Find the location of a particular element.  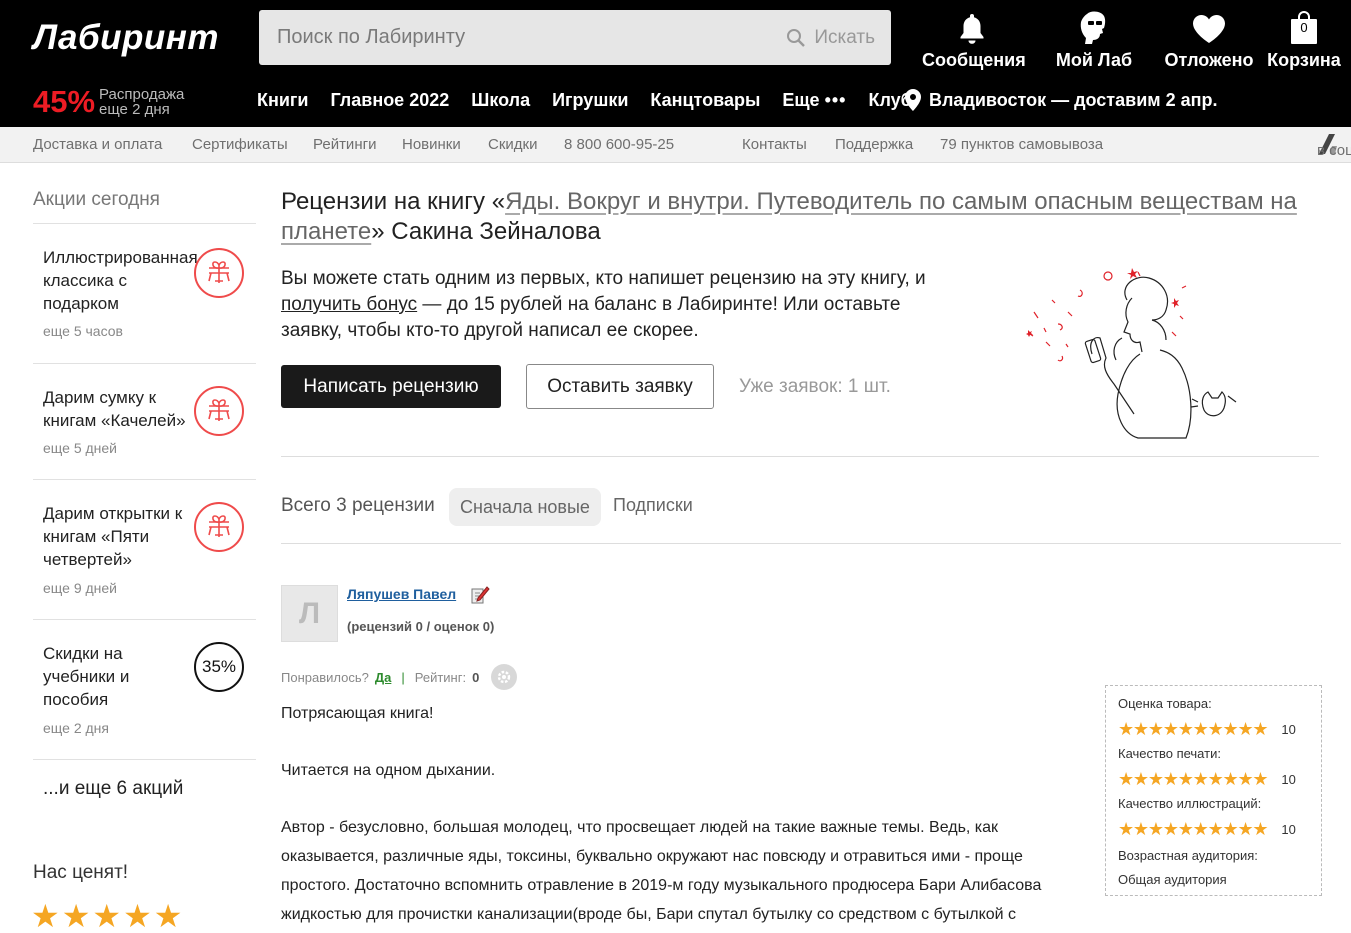

heart-icon is located at coordinates (1209, 29).